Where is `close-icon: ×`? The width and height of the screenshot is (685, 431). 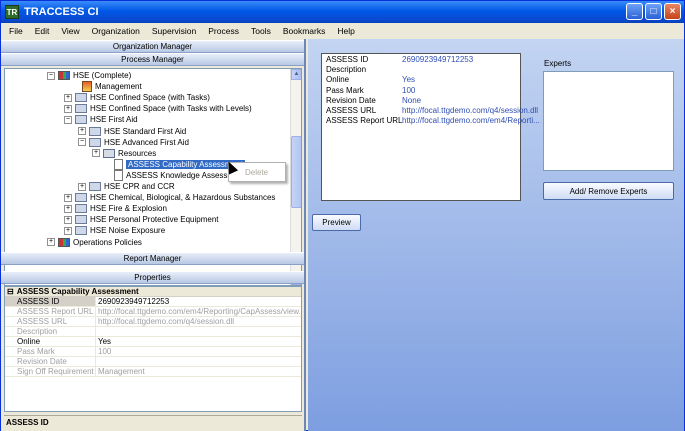 close-icon: × is located at coordinates (672, 11).